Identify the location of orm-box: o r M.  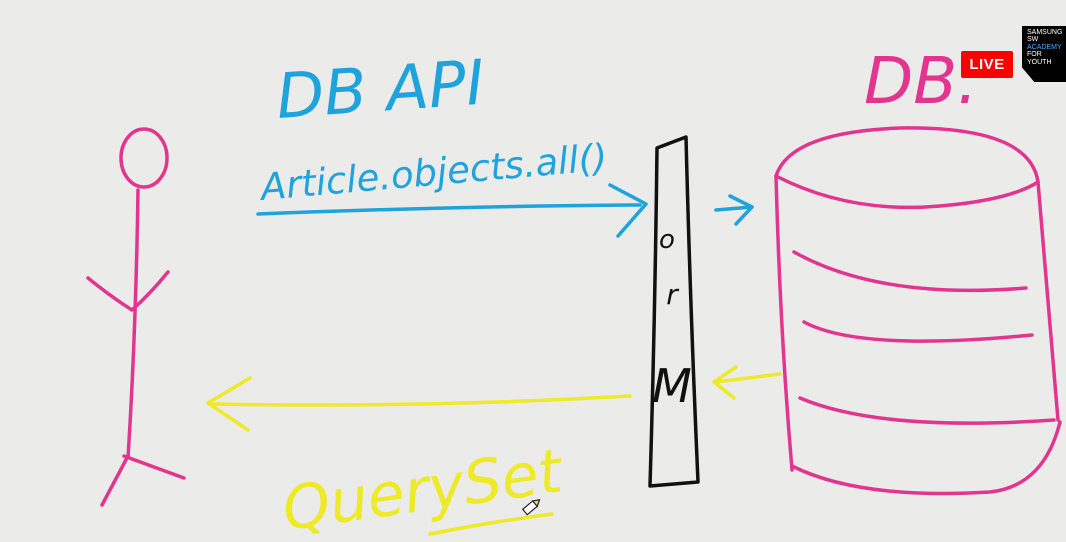
(674, 311).